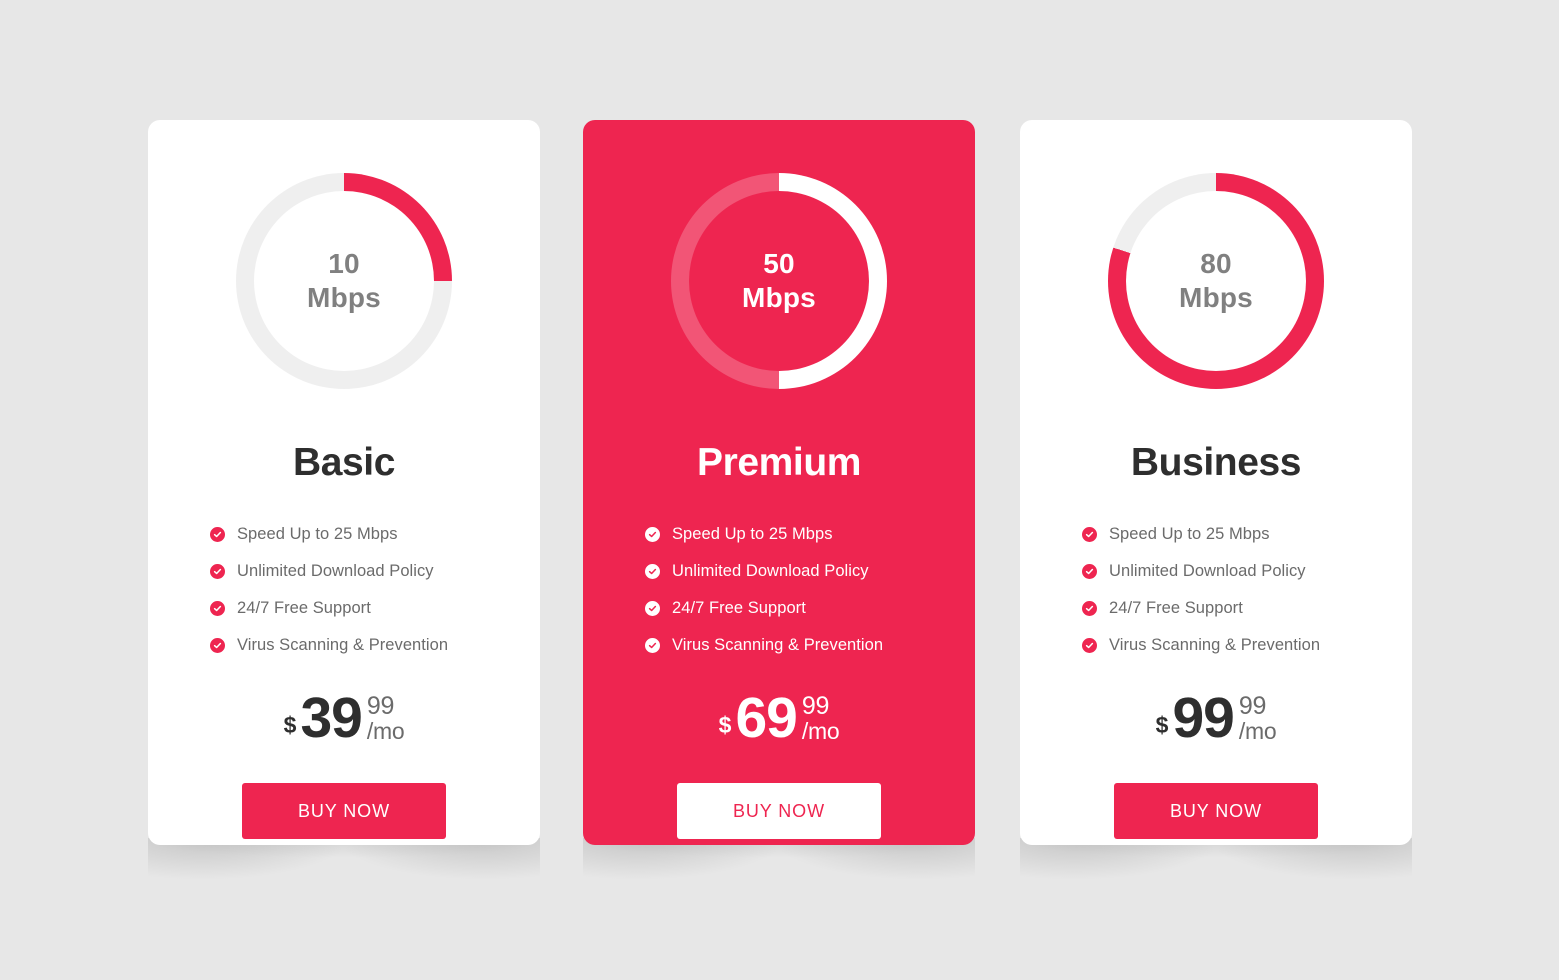 The image size is (1559, 980). I want to click on speed-gauge-business: 80 Mbps, so click(1216, 281).